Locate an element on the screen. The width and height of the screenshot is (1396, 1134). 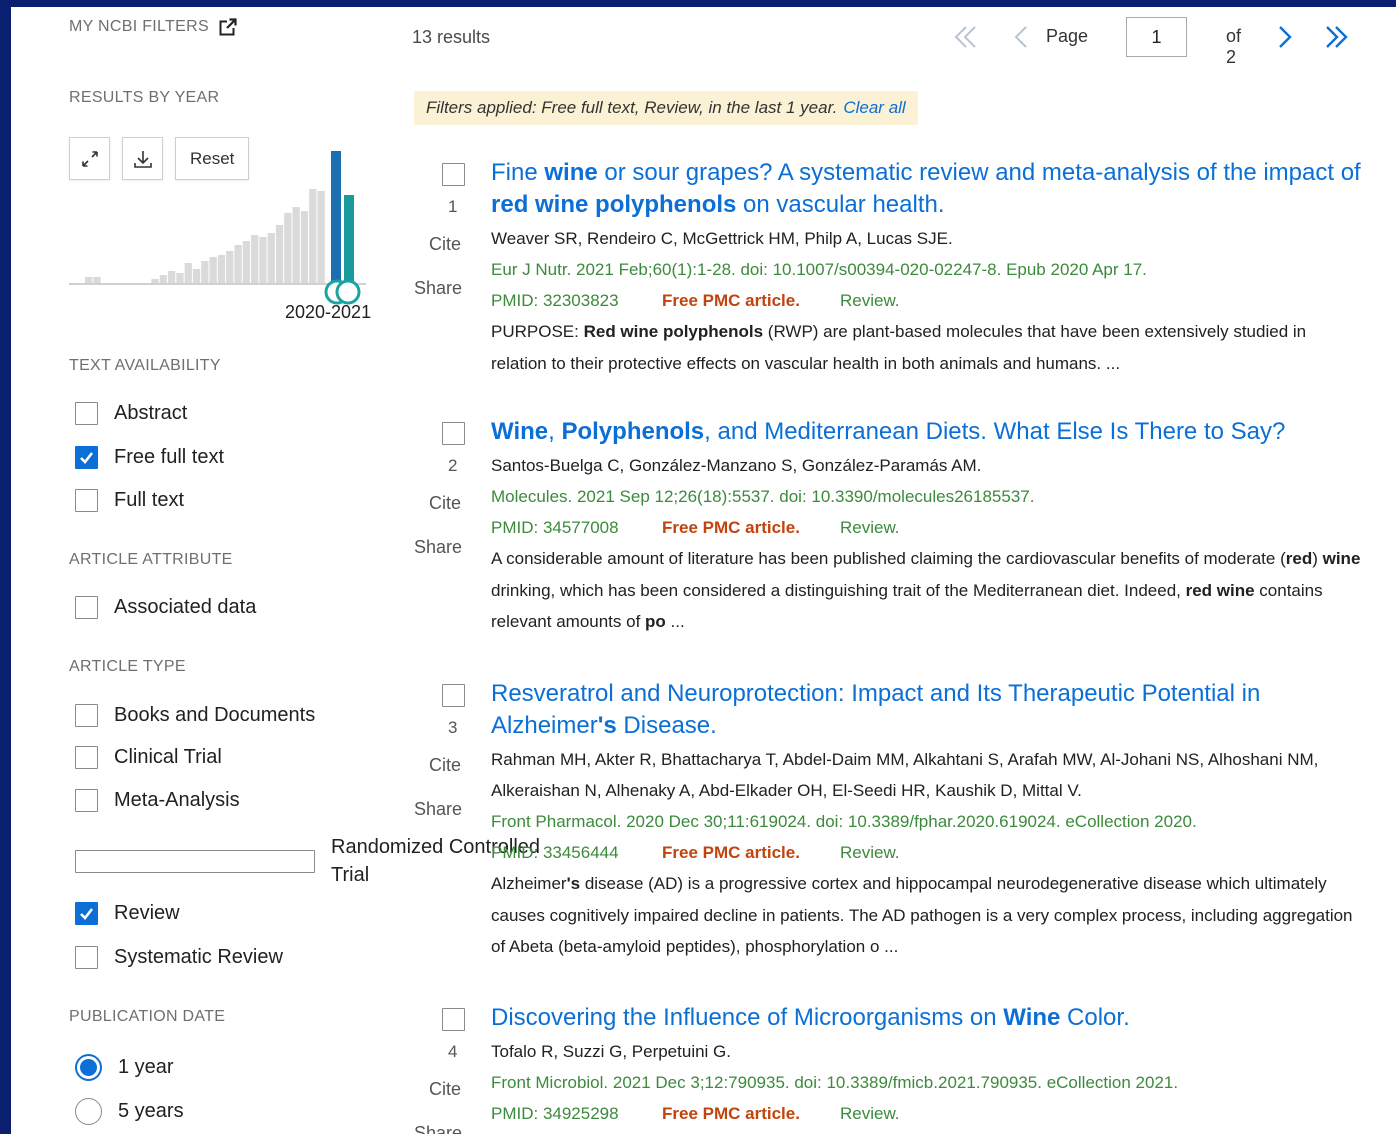
checkbox-systematic-review is located at coordinates (86, 957).